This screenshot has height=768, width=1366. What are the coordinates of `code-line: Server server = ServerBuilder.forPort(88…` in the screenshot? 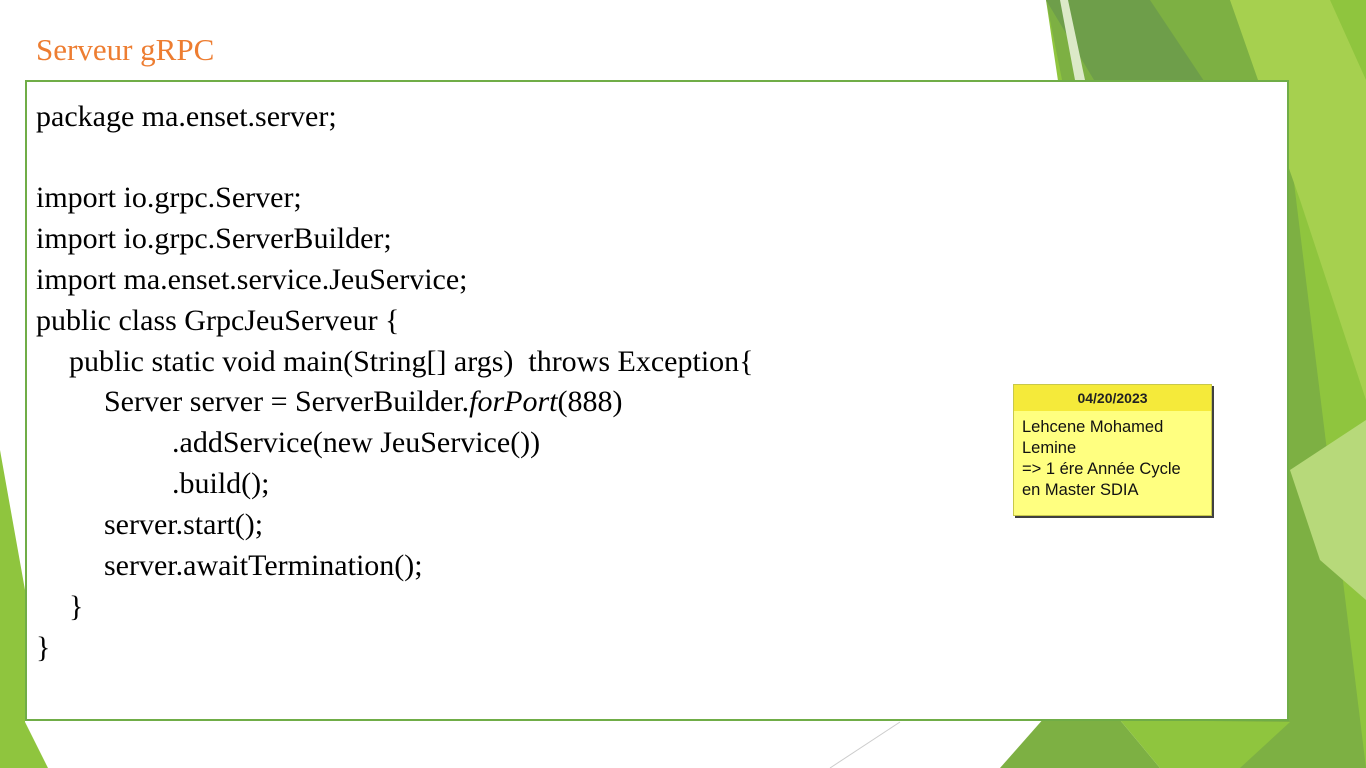 It's located at (363, 402).